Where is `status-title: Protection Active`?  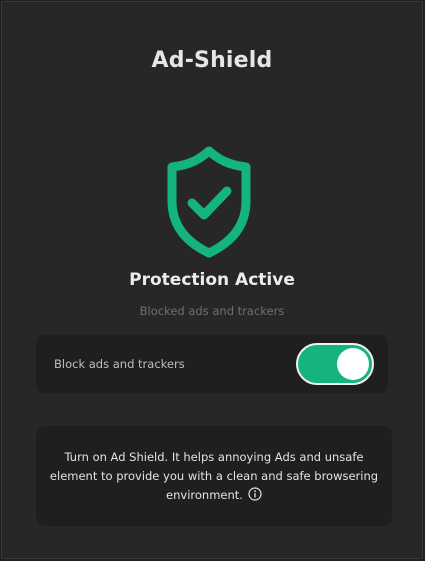 status-title: Protection Active is located at coordinates (212, 280).